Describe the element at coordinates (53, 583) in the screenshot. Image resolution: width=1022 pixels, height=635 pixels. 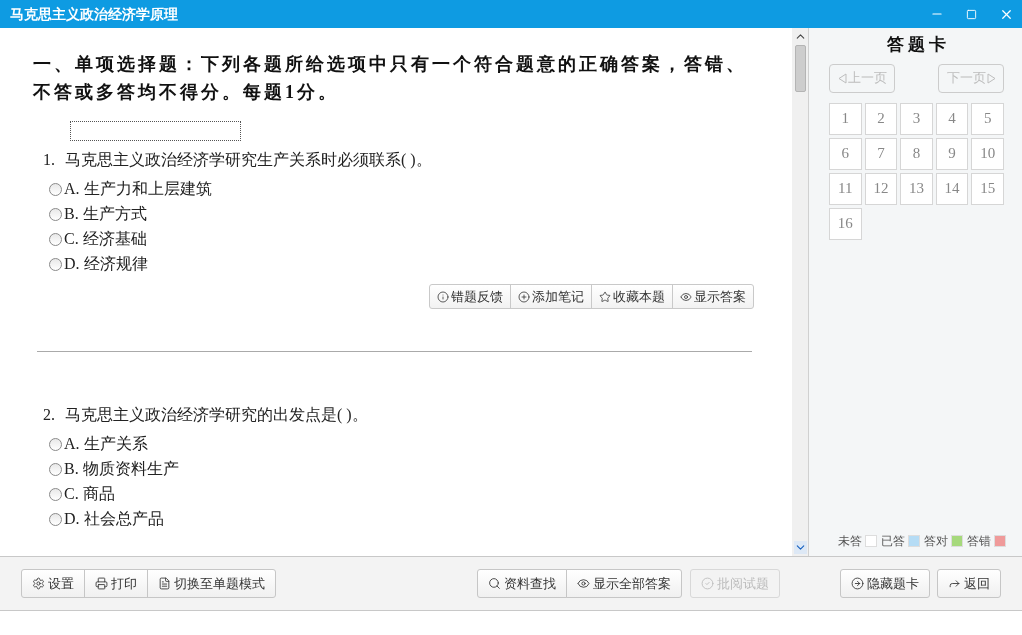
I see `toolbar-button: 设置` at that location.